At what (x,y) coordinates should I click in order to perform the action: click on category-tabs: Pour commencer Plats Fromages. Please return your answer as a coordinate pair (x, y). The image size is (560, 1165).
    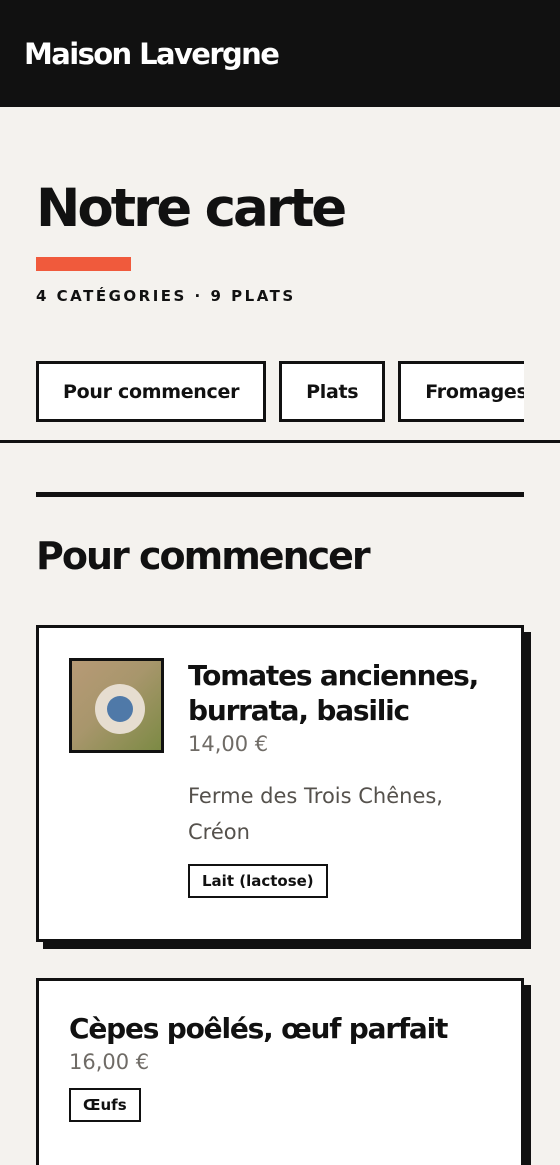
    Looking at the image, I should click on (280, 402).